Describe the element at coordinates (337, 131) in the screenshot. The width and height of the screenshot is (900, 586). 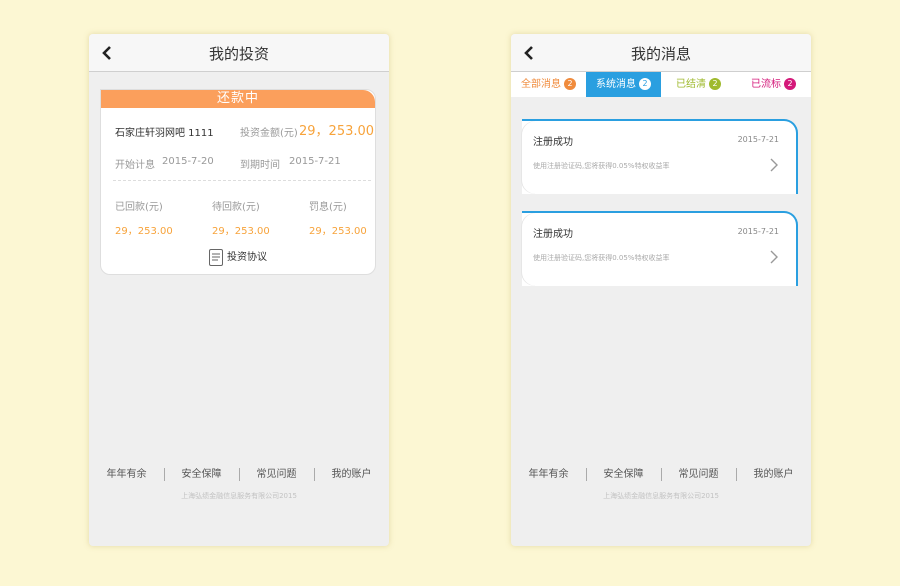
I see `amount-value: 29，253.00` at that location.